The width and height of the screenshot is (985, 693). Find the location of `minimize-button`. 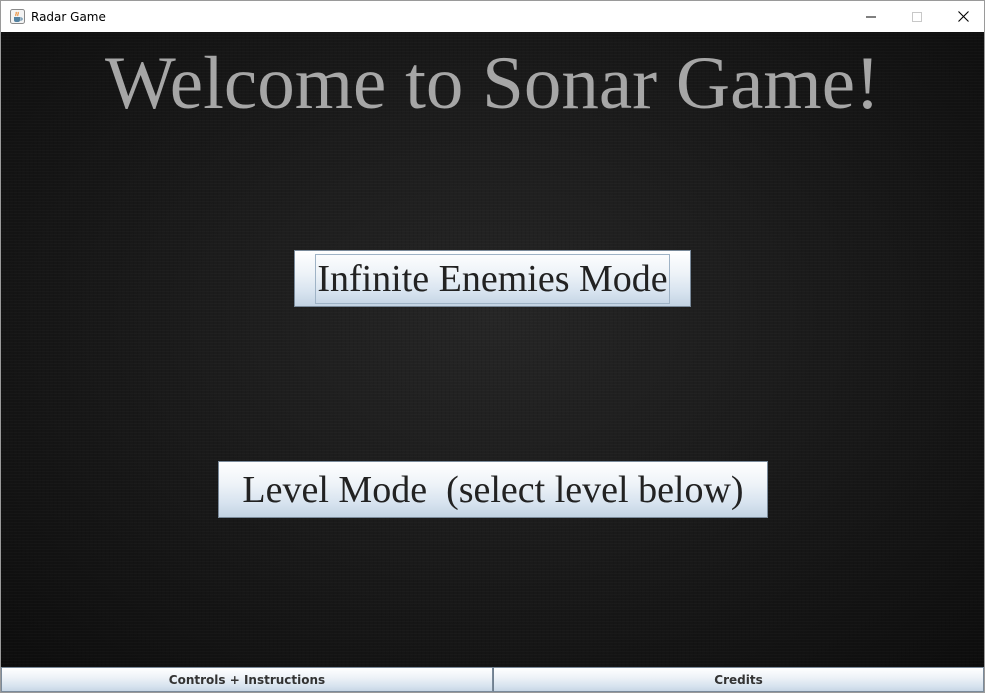

minimize-button is located at coordinates (871, 16).